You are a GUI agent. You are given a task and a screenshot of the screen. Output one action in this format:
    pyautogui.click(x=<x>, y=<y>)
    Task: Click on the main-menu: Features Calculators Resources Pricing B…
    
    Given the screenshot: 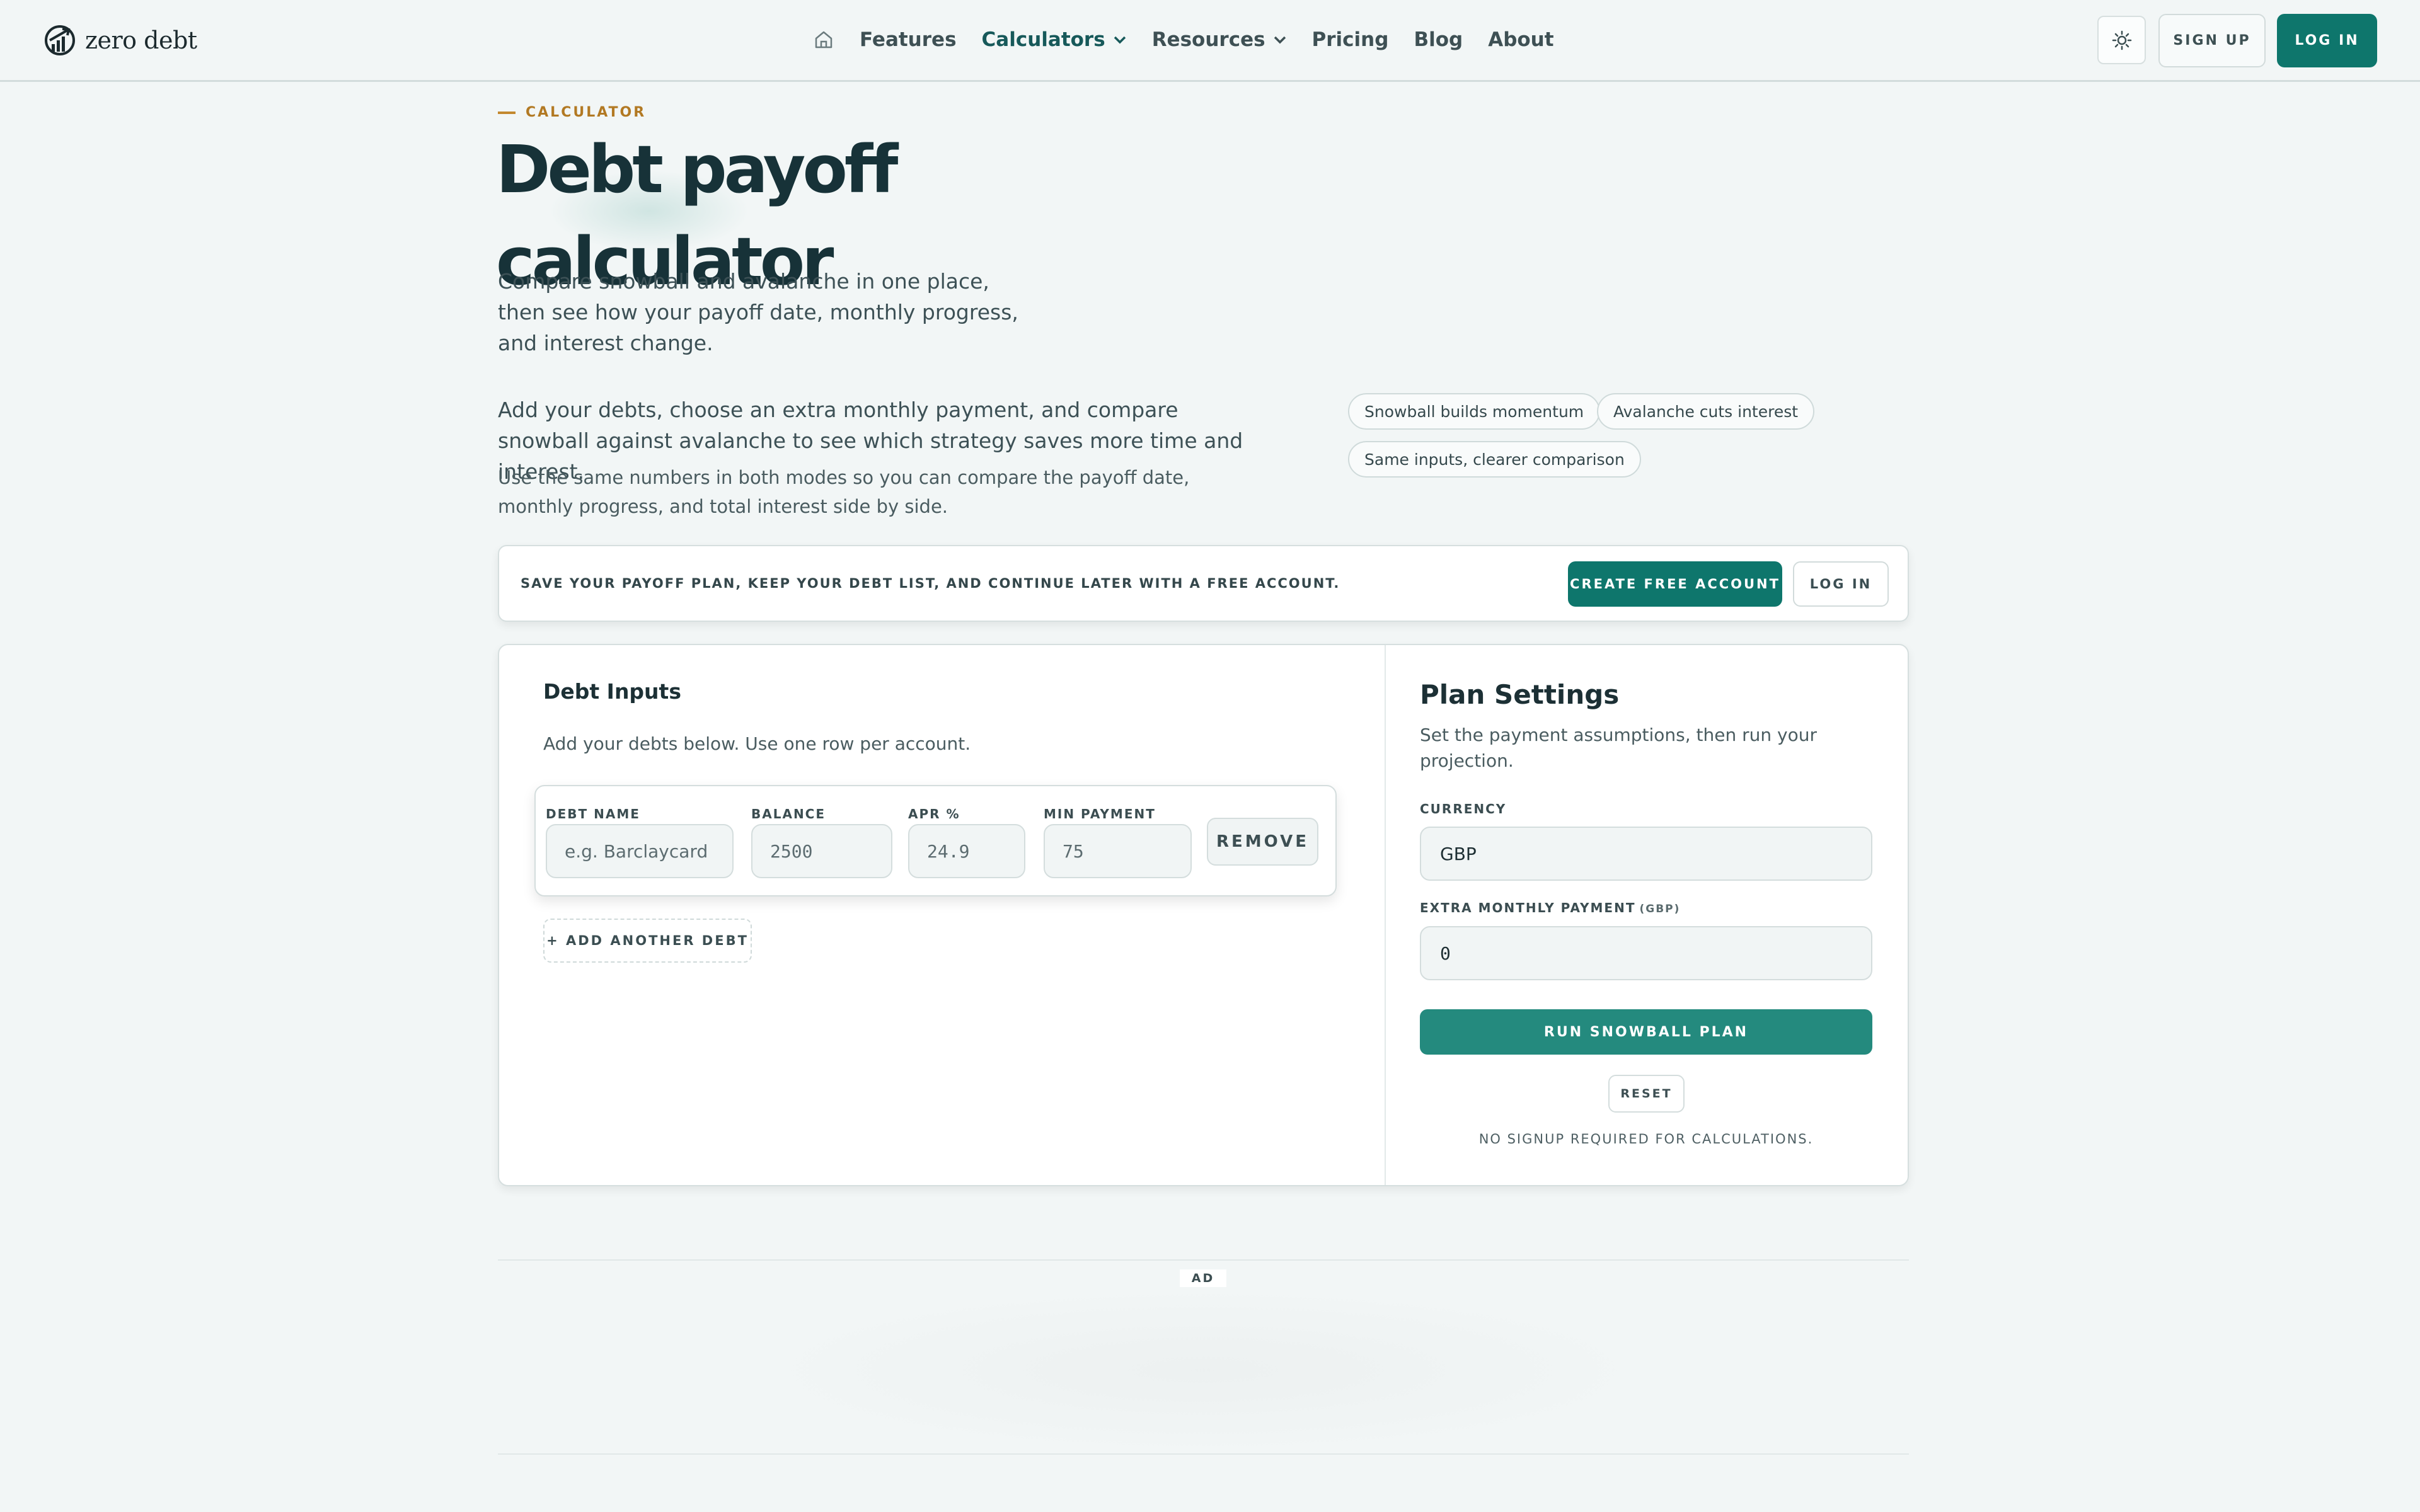 What is the action you would take?
    pyautogui.click(x=1183, y=39)
    